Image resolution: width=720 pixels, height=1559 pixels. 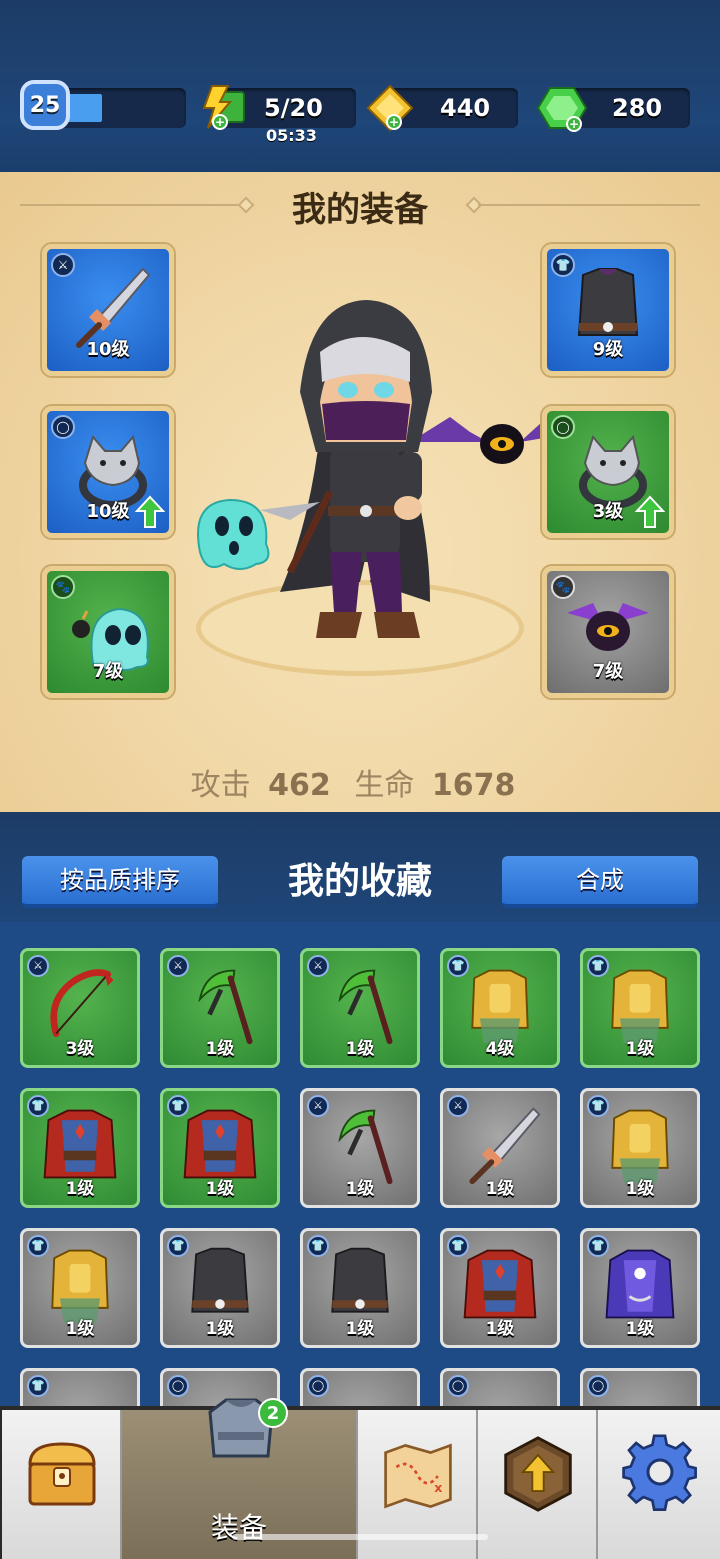 I want to click on armor-type-icon: 👕, so click(x=38, y=1386).